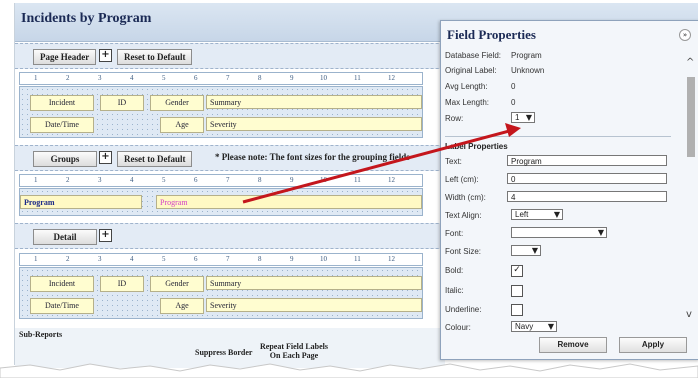 The image size is (698, 378). What do you see at coordinates (378, 166) in the screenshot?
I see `arrow-shaft` at bounding box center [378, 166].